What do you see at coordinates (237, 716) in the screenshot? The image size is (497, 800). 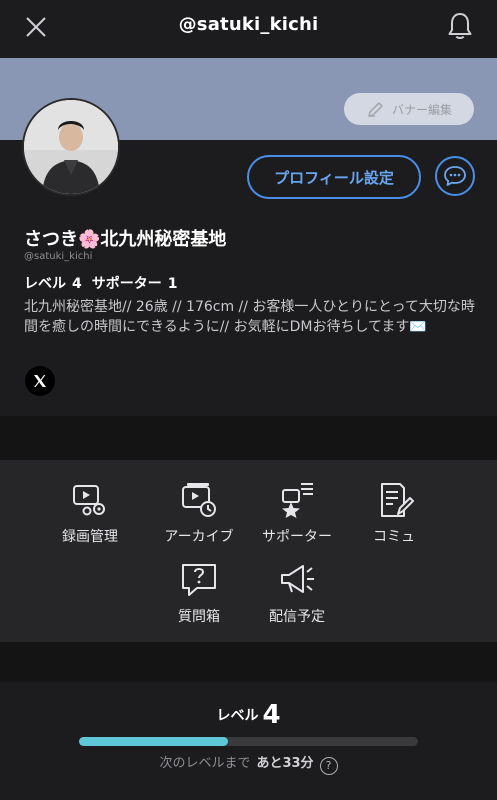 I see `level-heading-label: レベル` at bounding box center [237, 716].